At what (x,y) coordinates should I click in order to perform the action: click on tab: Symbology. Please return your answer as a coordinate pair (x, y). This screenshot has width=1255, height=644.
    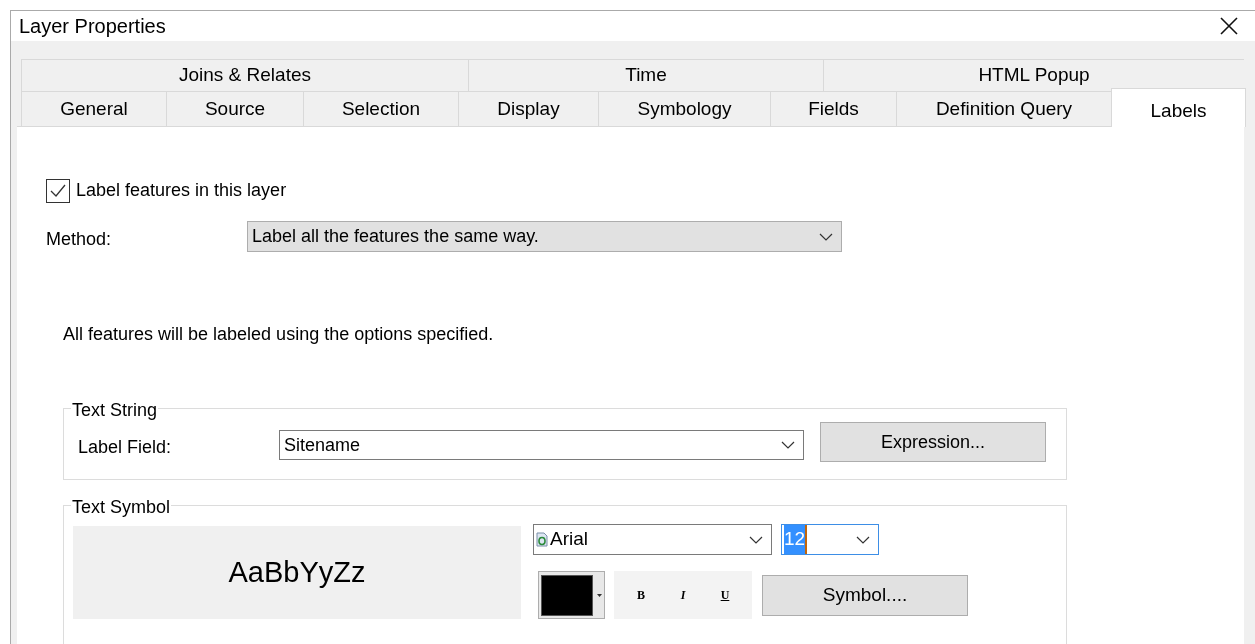
    Looking at the image, I should click on (684, 108).